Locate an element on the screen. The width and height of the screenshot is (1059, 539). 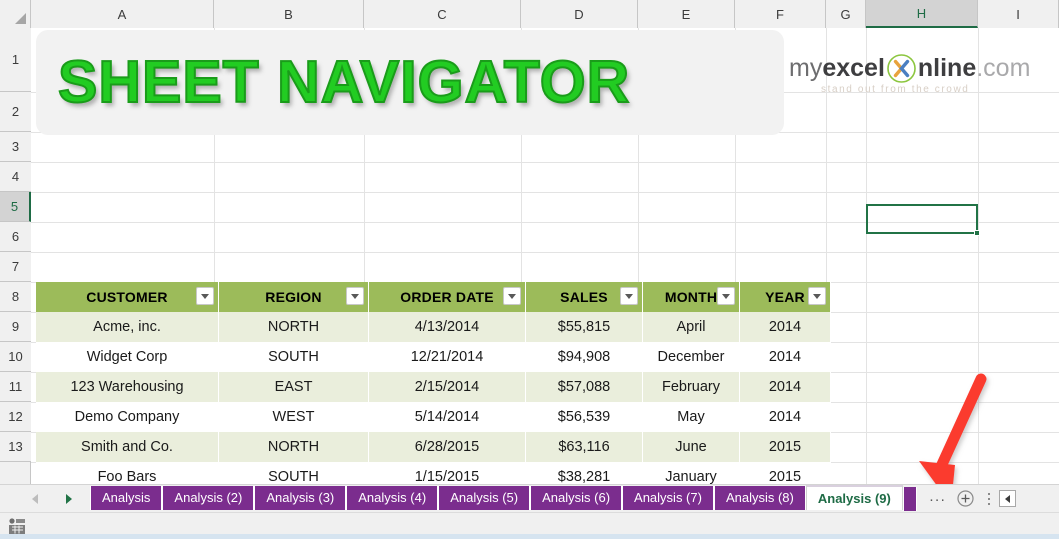
table-cell: Smith and Co. is located at coordinates (127, 447).